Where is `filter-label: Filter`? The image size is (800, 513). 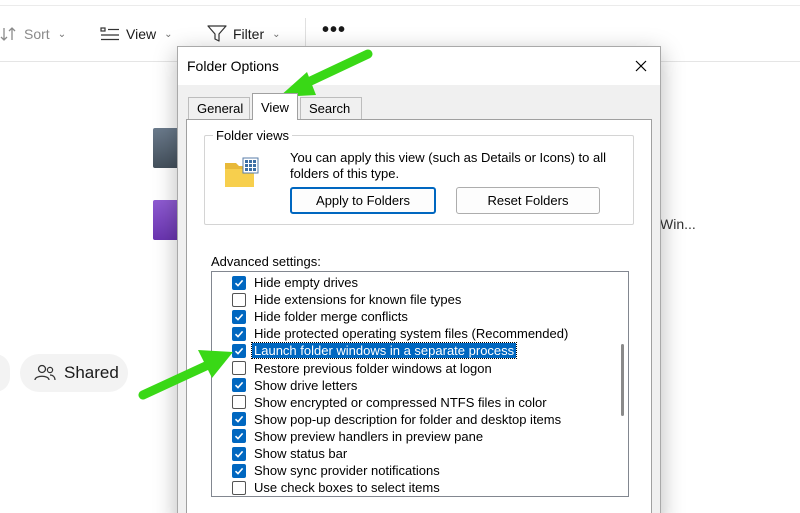
filter-label: Filter is located at coordinates (249, 34).